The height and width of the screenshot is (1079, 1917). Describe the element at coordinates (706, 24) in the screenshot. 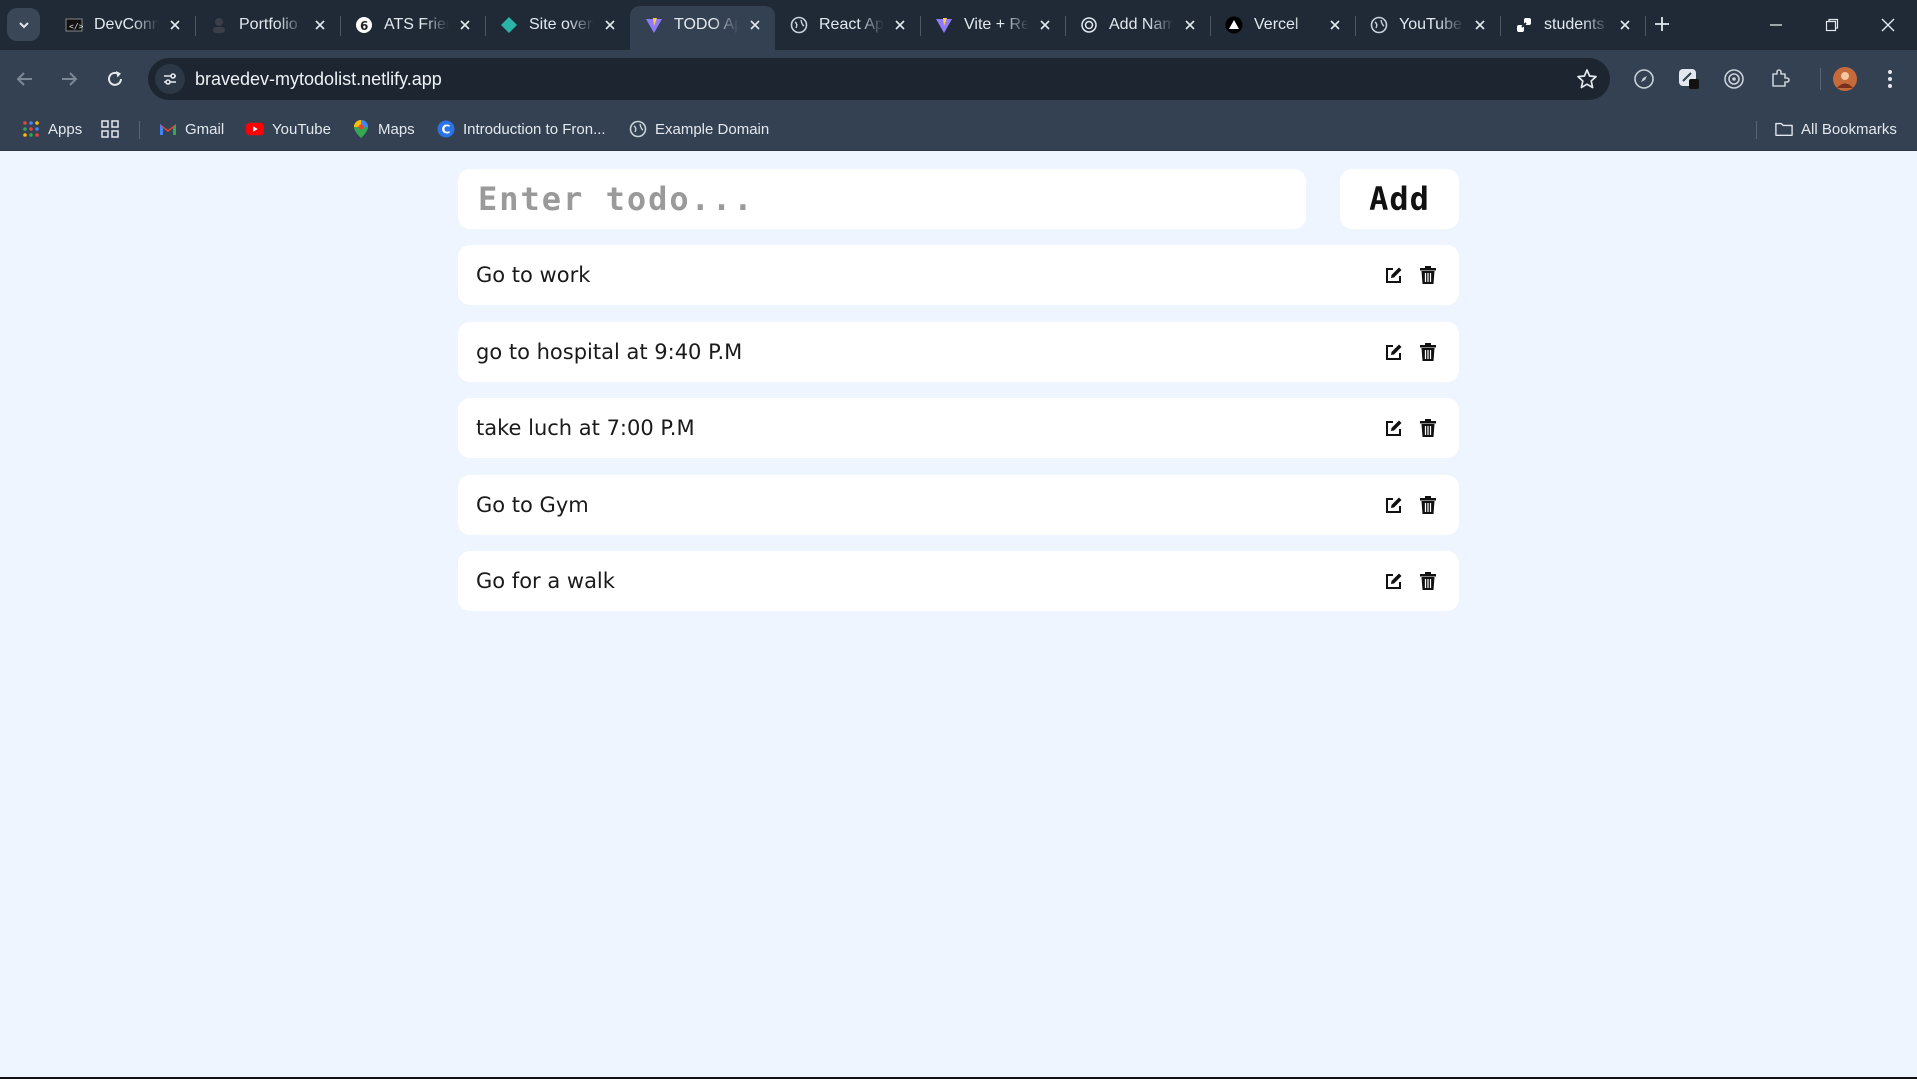

I see `tab-title: TODO App` at that location.